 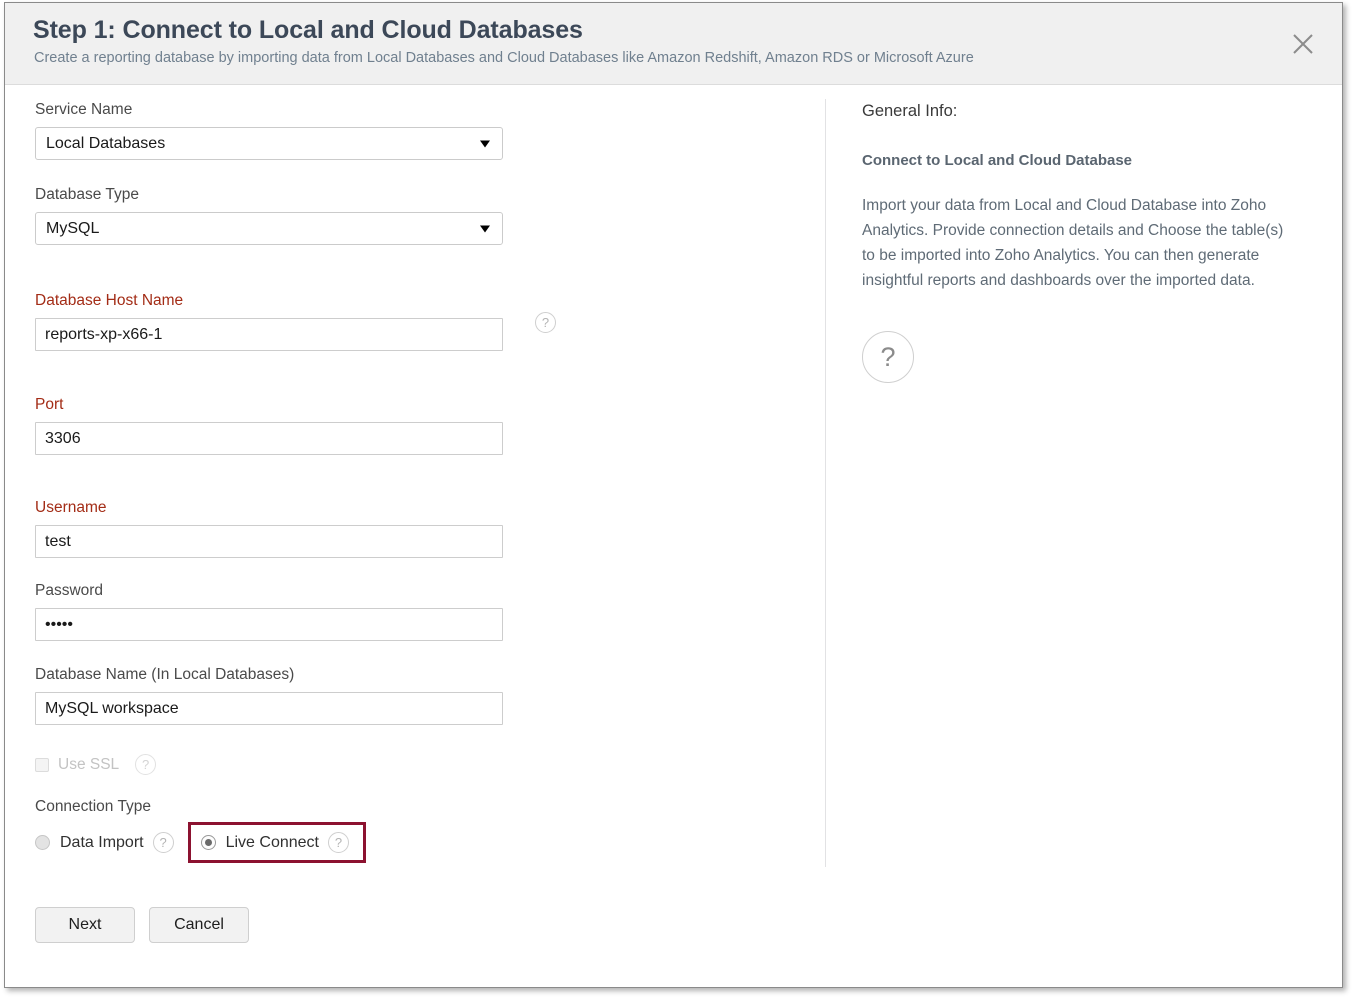 What do you see at coordinates (269, 541) in the screenshot?
I see `username-input` at bounding box center [269, 541].